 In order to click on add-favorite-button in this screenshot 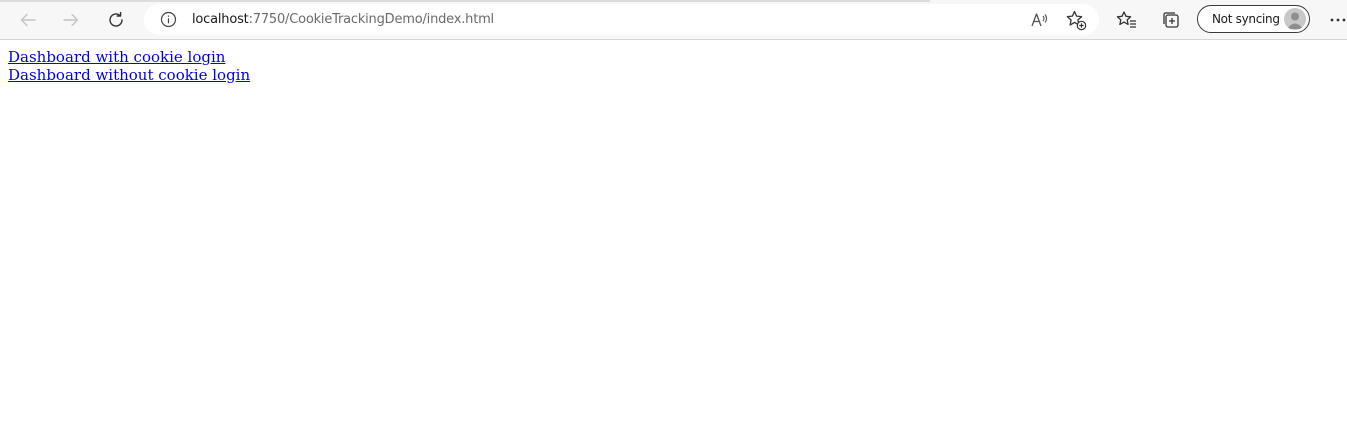, I will do `click(1076, 20)`.